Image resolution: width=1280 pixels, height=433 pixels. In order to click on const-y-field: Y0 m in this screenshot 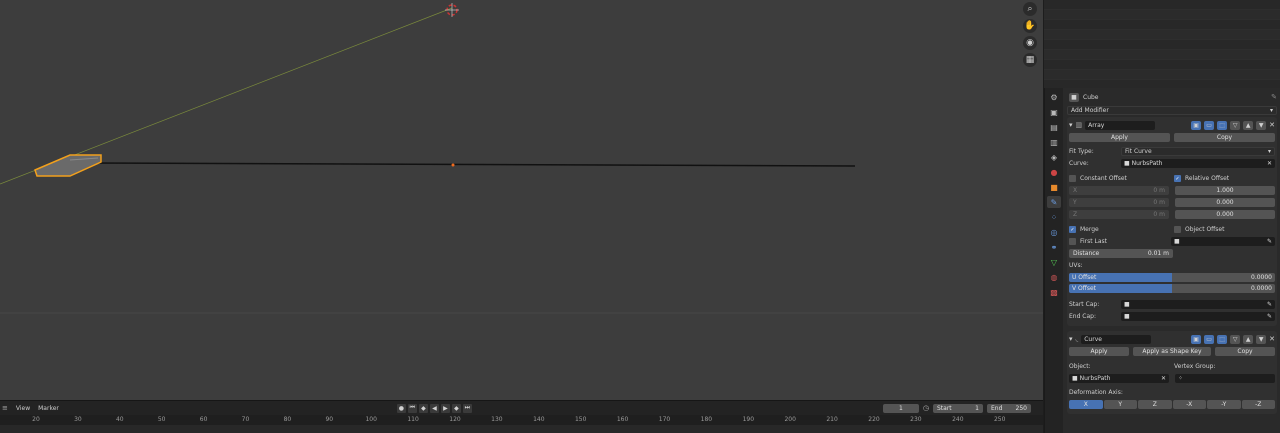, I will do `click(1119, 202)`.